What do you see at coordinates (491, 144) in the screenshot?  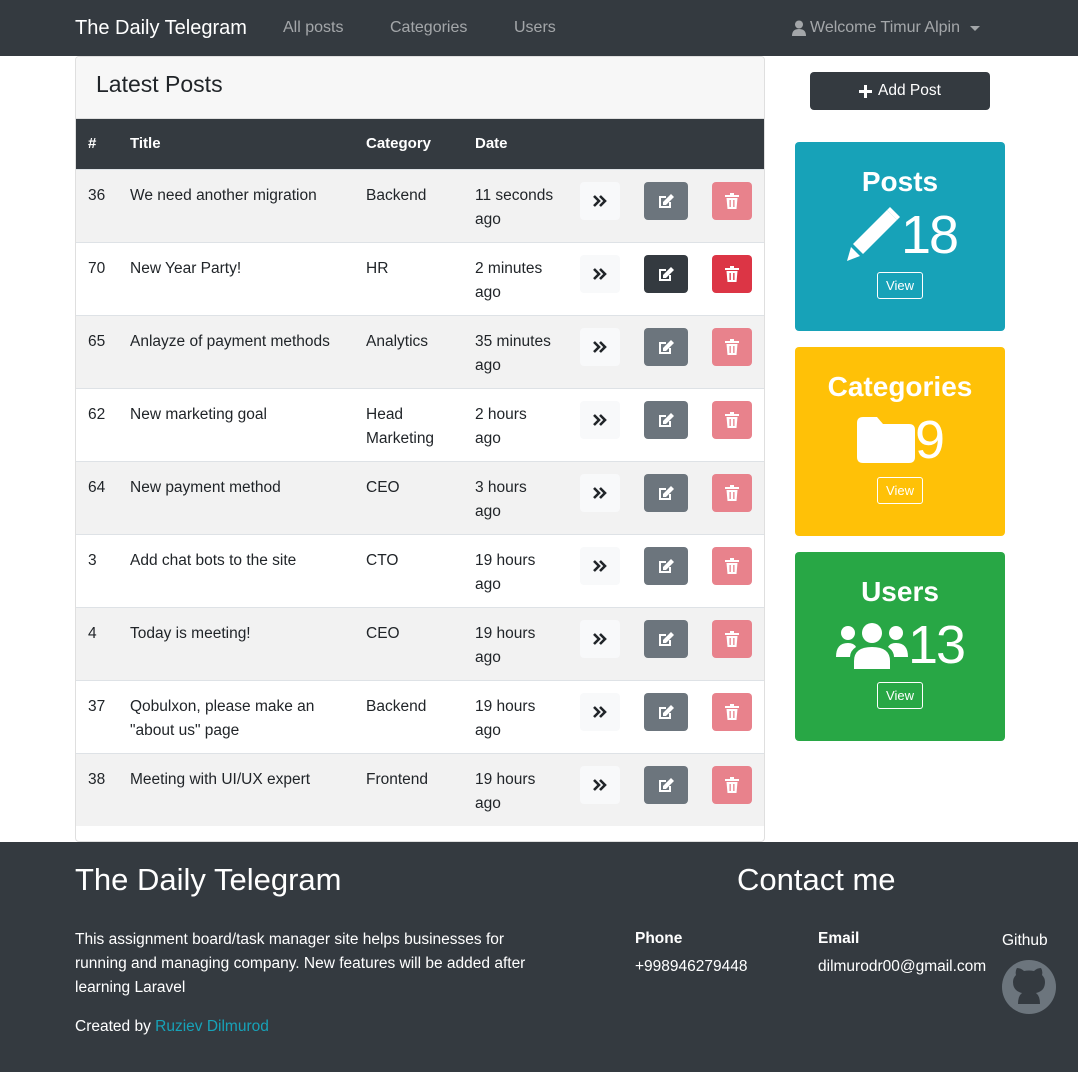 I see `column-header-date: Date` at bounding box center [491, 144].